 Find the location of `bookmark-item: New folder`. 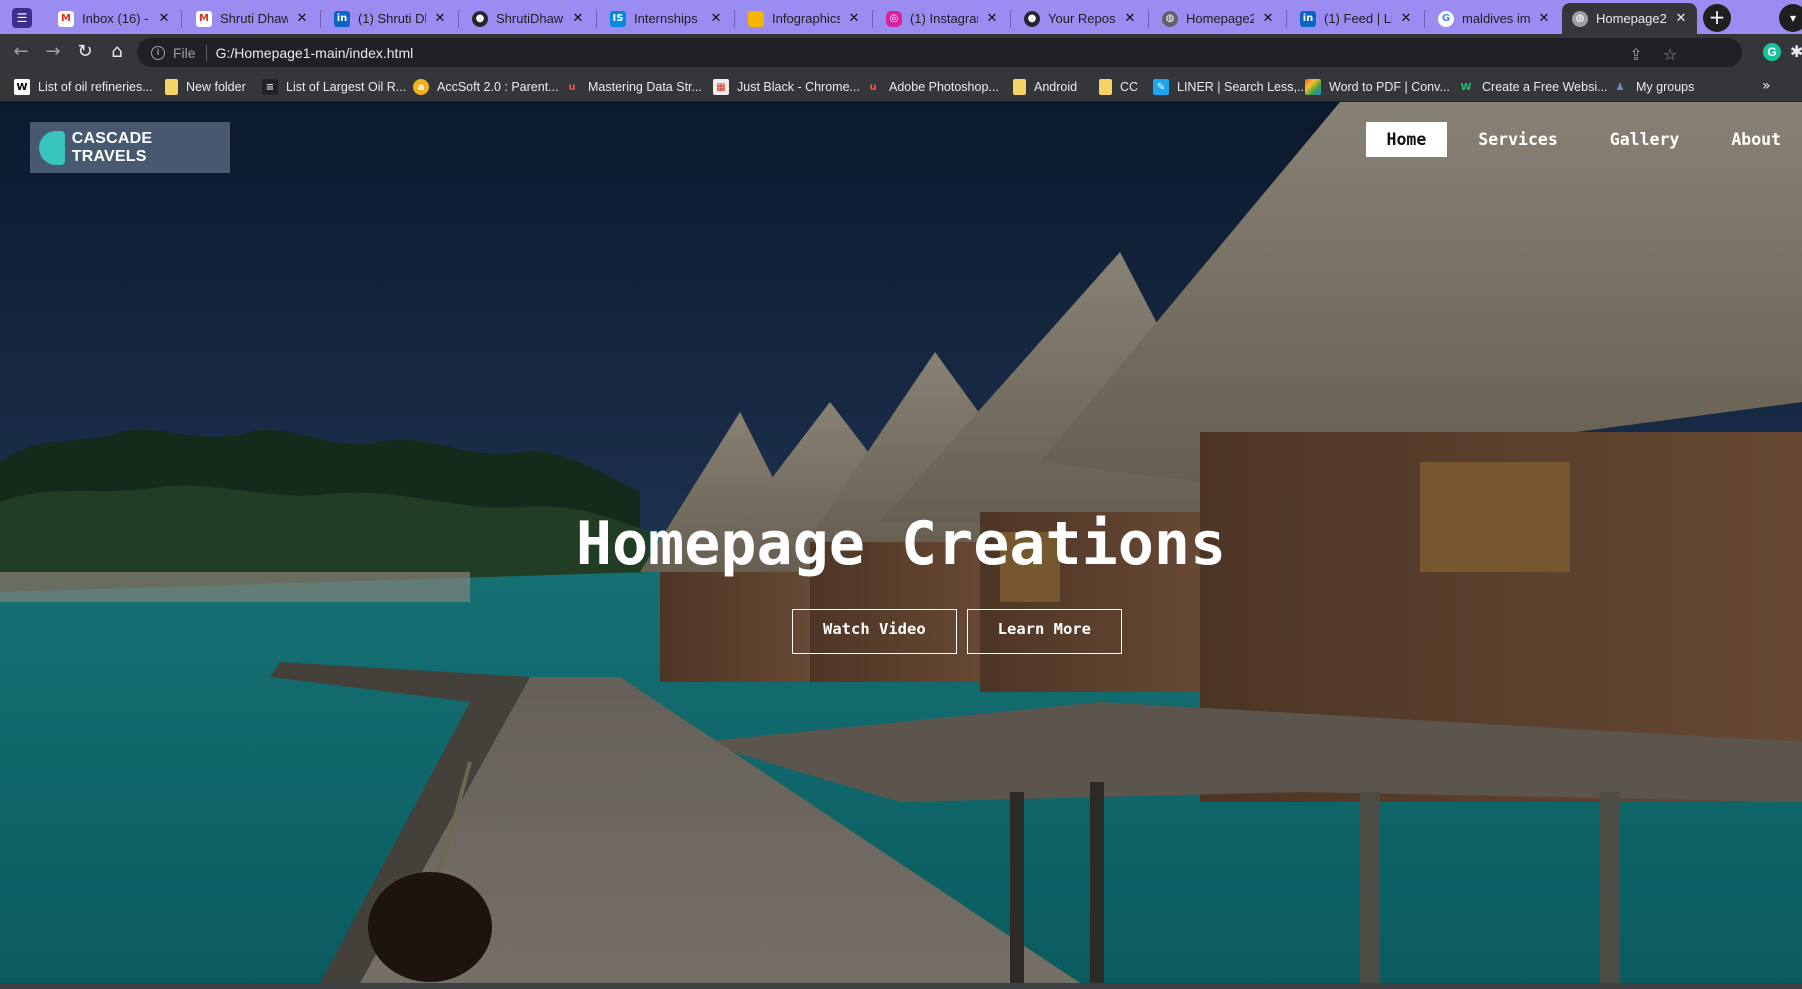

bookmark-item: New folder is located at coordinates (205, 87).